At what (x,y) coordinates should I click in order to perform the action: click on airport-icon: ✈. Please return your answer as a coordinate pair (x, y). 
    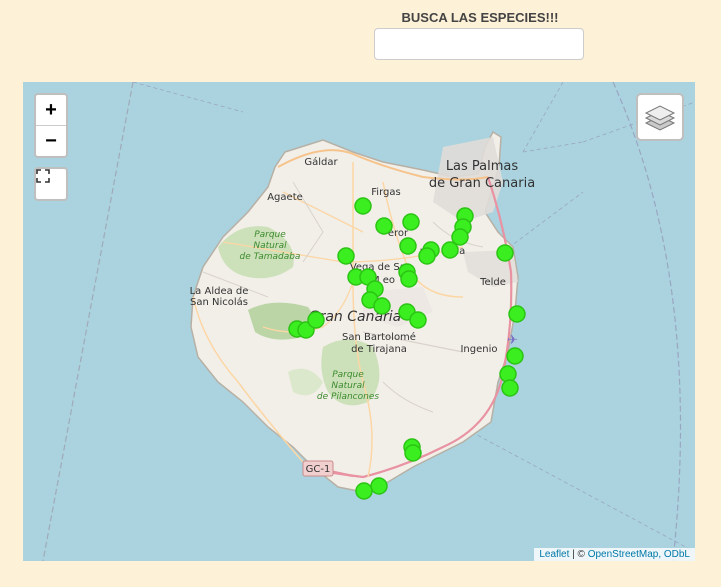
    Looking at the image, I should click on (512, 339).